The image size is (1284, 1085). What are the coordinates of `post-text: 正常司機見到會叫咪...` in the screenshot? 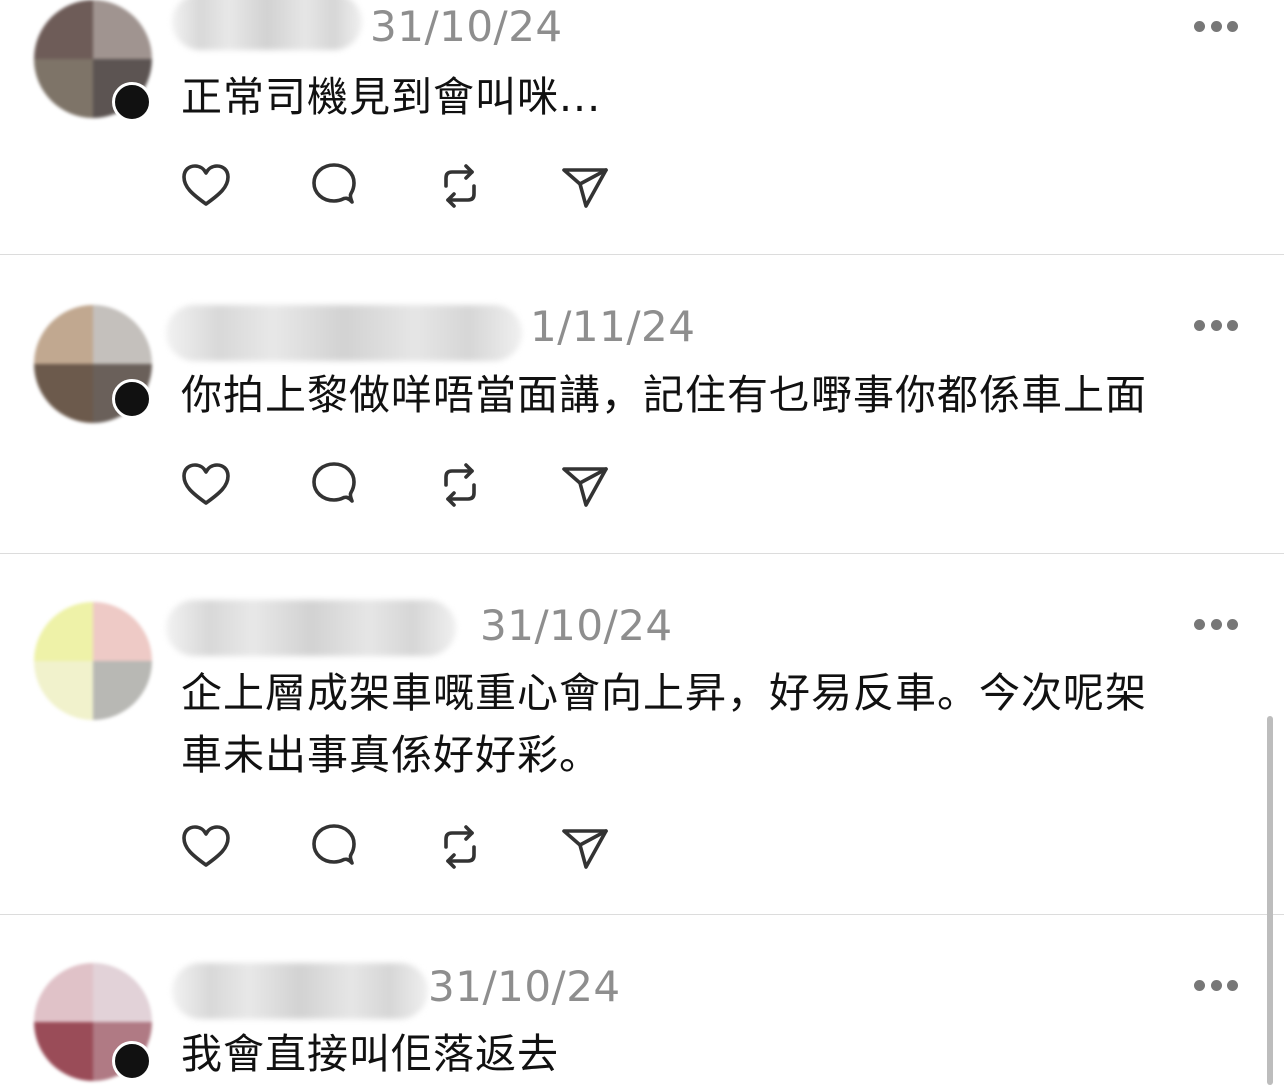 It's located at (391, 97).